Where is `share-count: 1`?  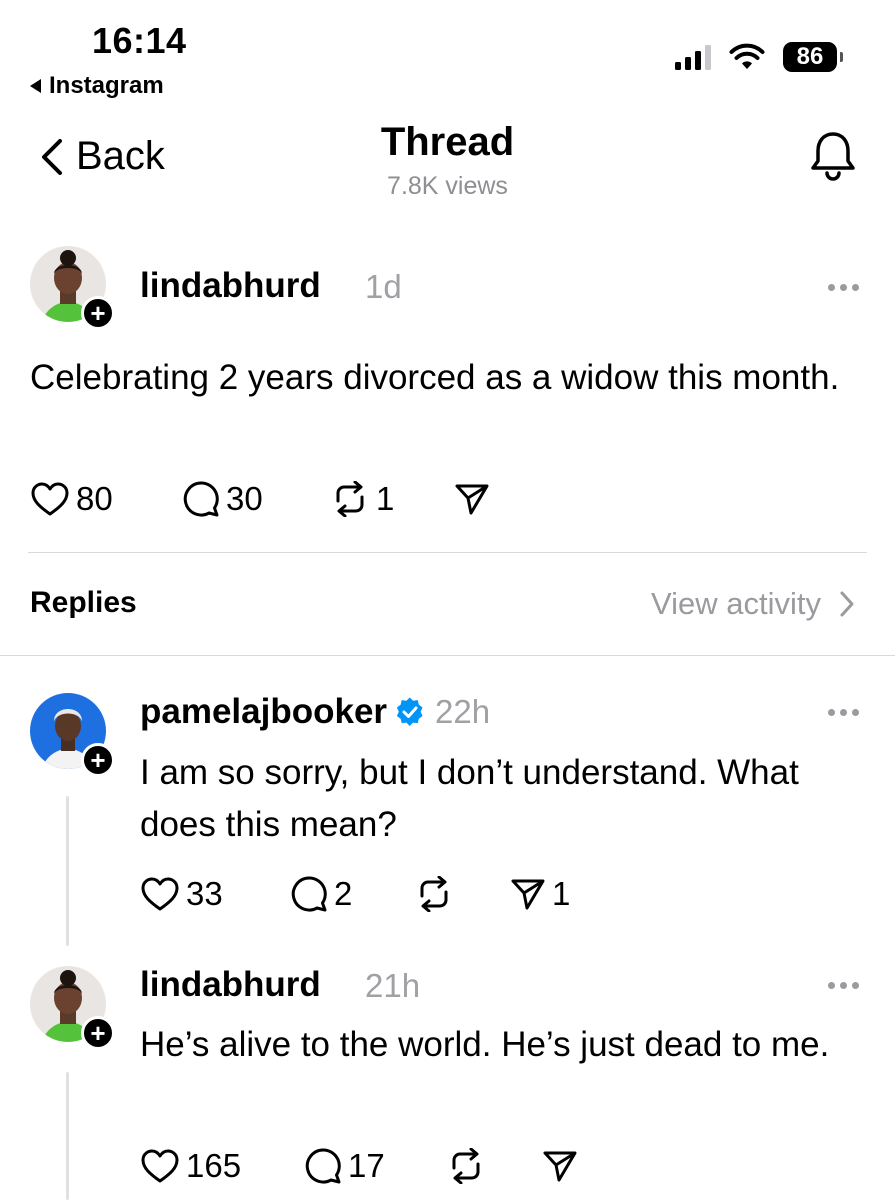
share-count: 1 is located at coordinates (561, 893).